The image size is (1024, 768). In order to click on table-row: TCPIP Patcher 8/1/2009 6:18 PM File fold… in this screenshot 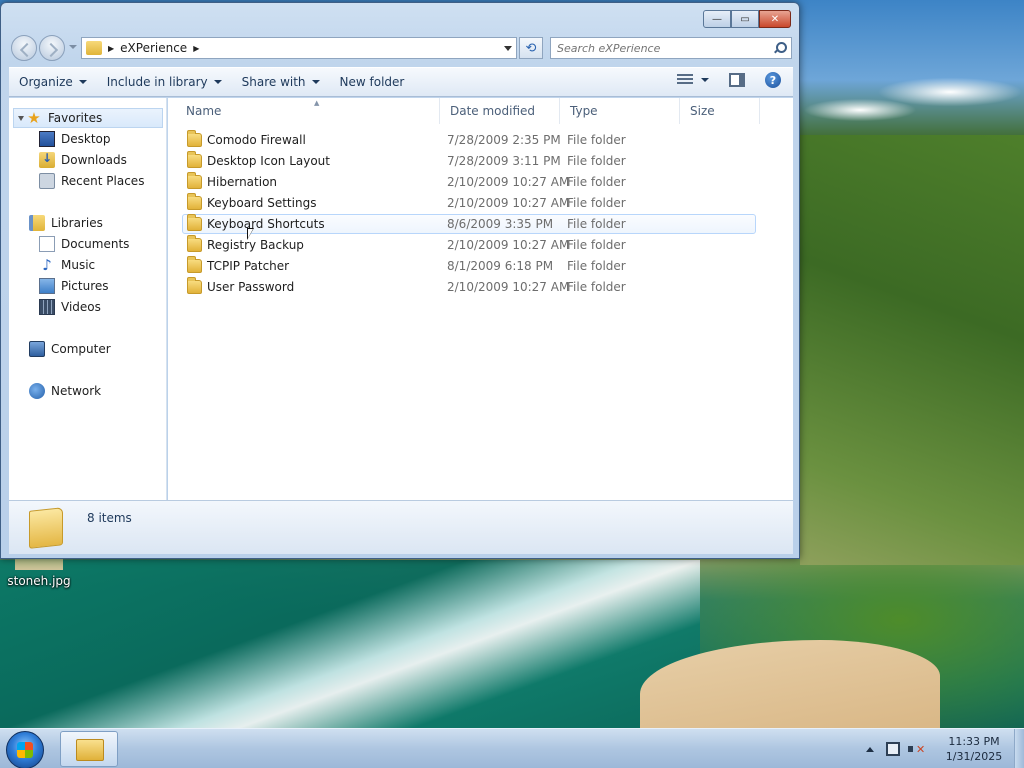, I will do `click(469, 266)`.